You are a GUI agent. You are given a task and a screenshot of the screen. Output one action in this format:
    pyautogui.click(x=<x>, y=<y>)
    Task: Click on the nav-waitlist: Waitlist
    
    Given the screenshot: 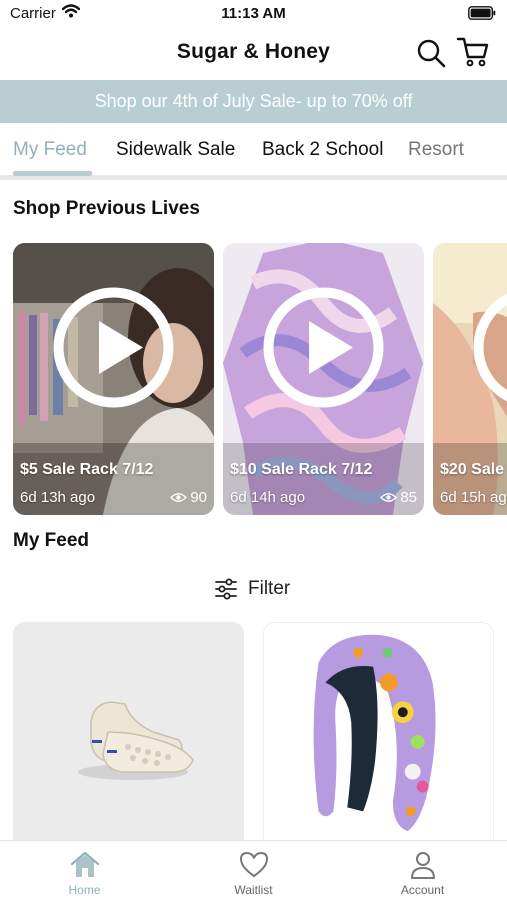 What is the action you would take?
    pyautogui.click(x=253, y=870)
    